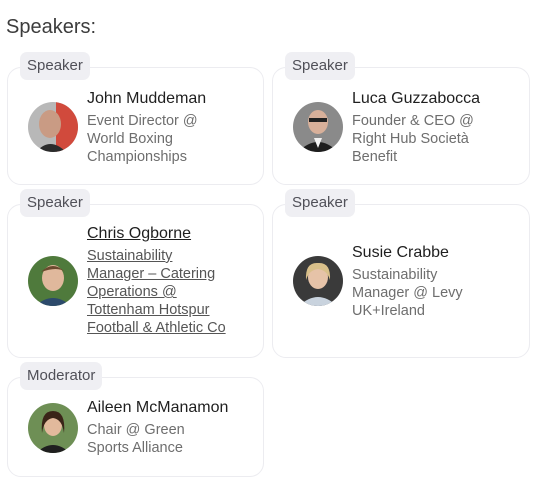 Image resolution: width=539 pixels, height=483 pixels. I want to click on speaker-name: Luca Guzzabocca, so click(416, 98).